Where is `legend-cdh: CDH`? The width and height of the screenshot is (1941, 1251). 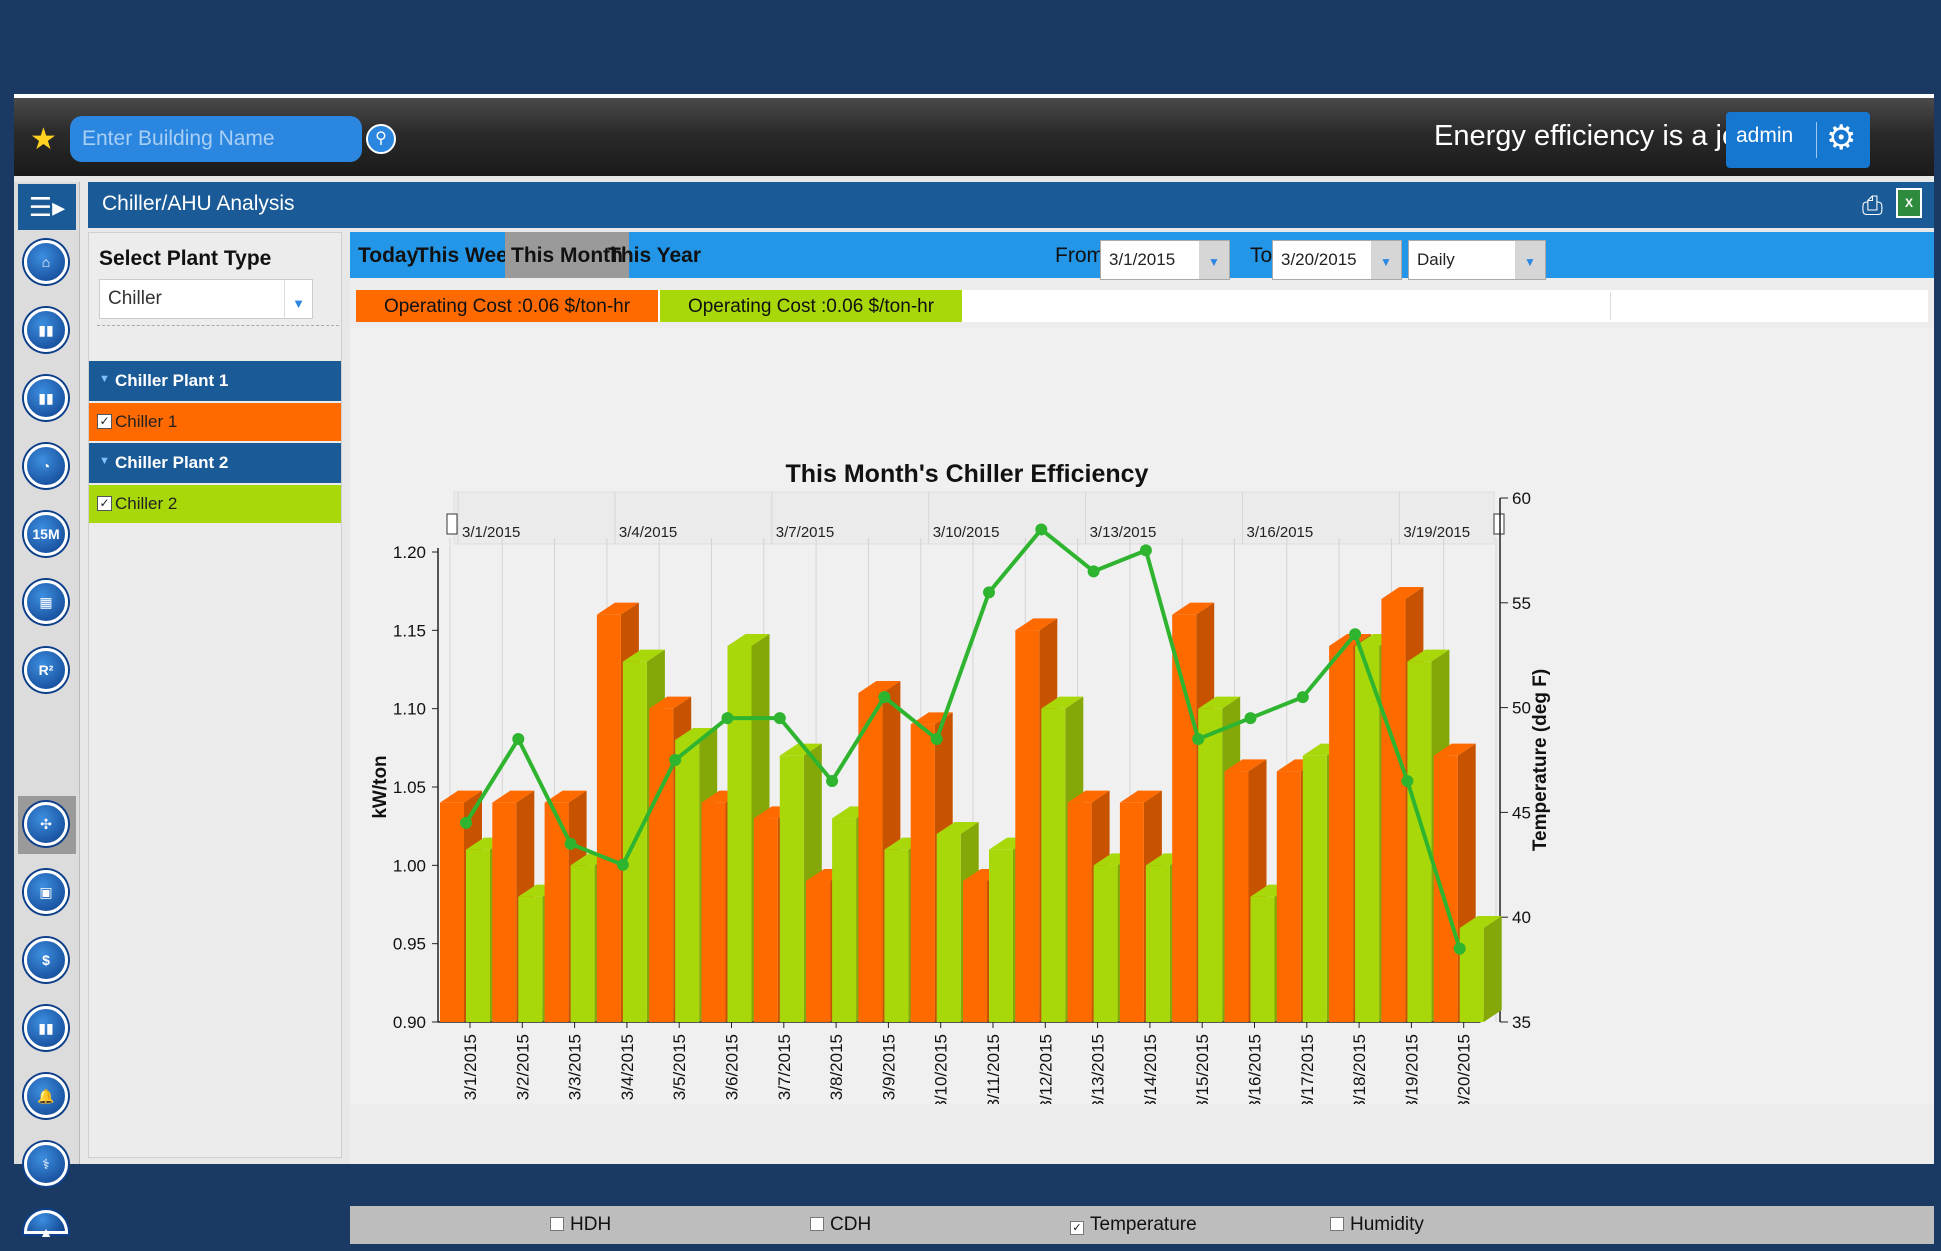
legend-cdh: CDH is located at coordinates (840, 1225).